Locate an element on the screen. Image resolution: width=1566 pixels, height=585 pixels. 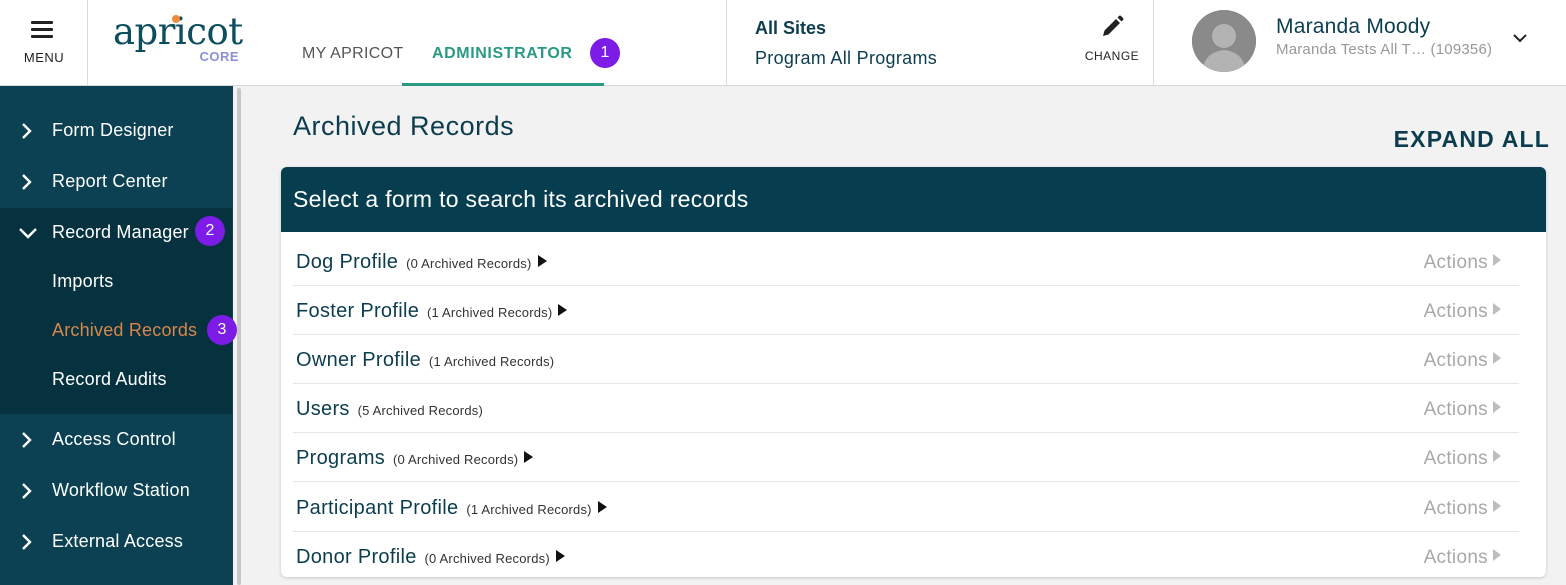
form-row-dog-profile: Dog Profile (0 Archived Records) Actions is located at coordinates (906, 261).